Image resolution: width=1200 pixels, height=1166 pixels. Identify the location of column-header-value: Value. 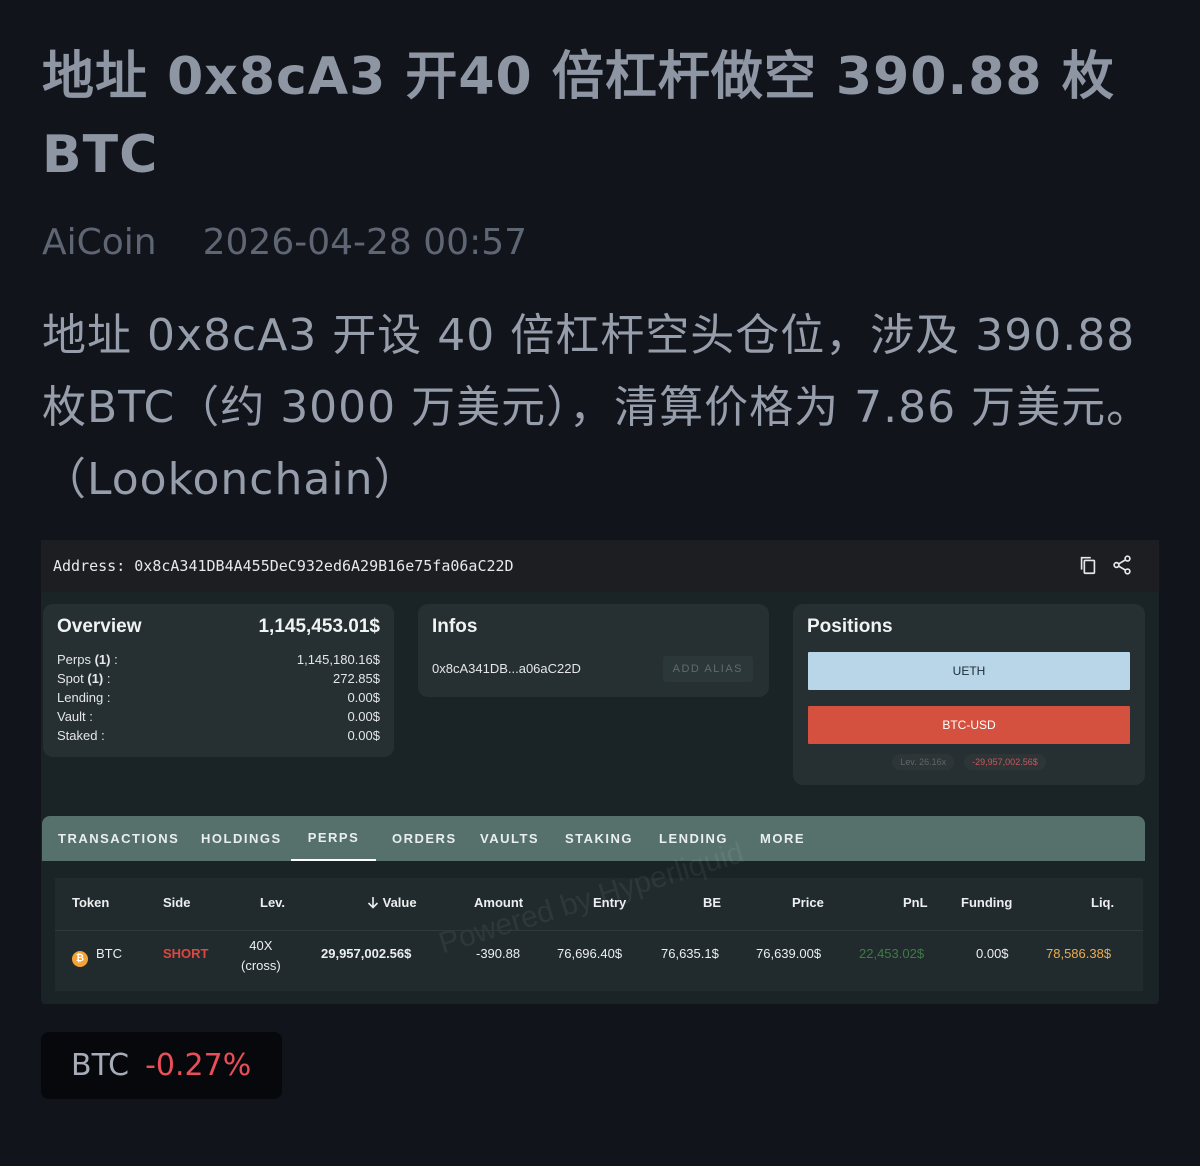
(392, 902).